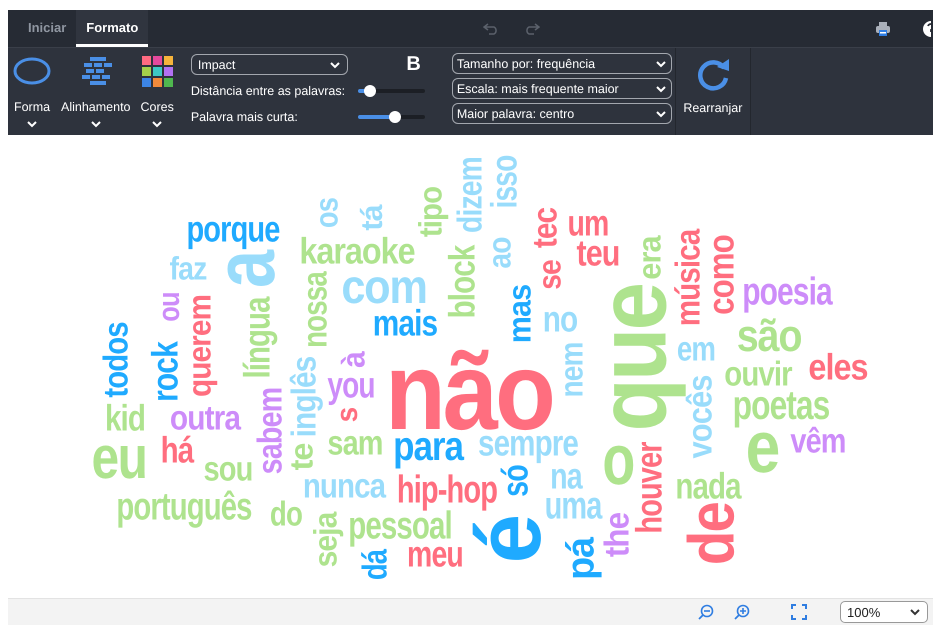 This screenshot has height=625, width=933. I want to click on fullscreen-icon, so click(799, 612).